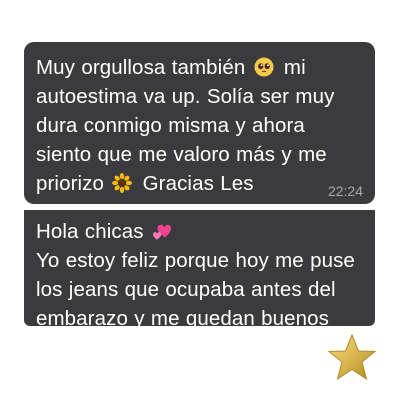 The width and height of the screenshot is (400, 400). What do you see at coordinates (181, 154) in the screenshot?
I see `message-line: siento que me valoro más y me` at bounding box center [181, 154].